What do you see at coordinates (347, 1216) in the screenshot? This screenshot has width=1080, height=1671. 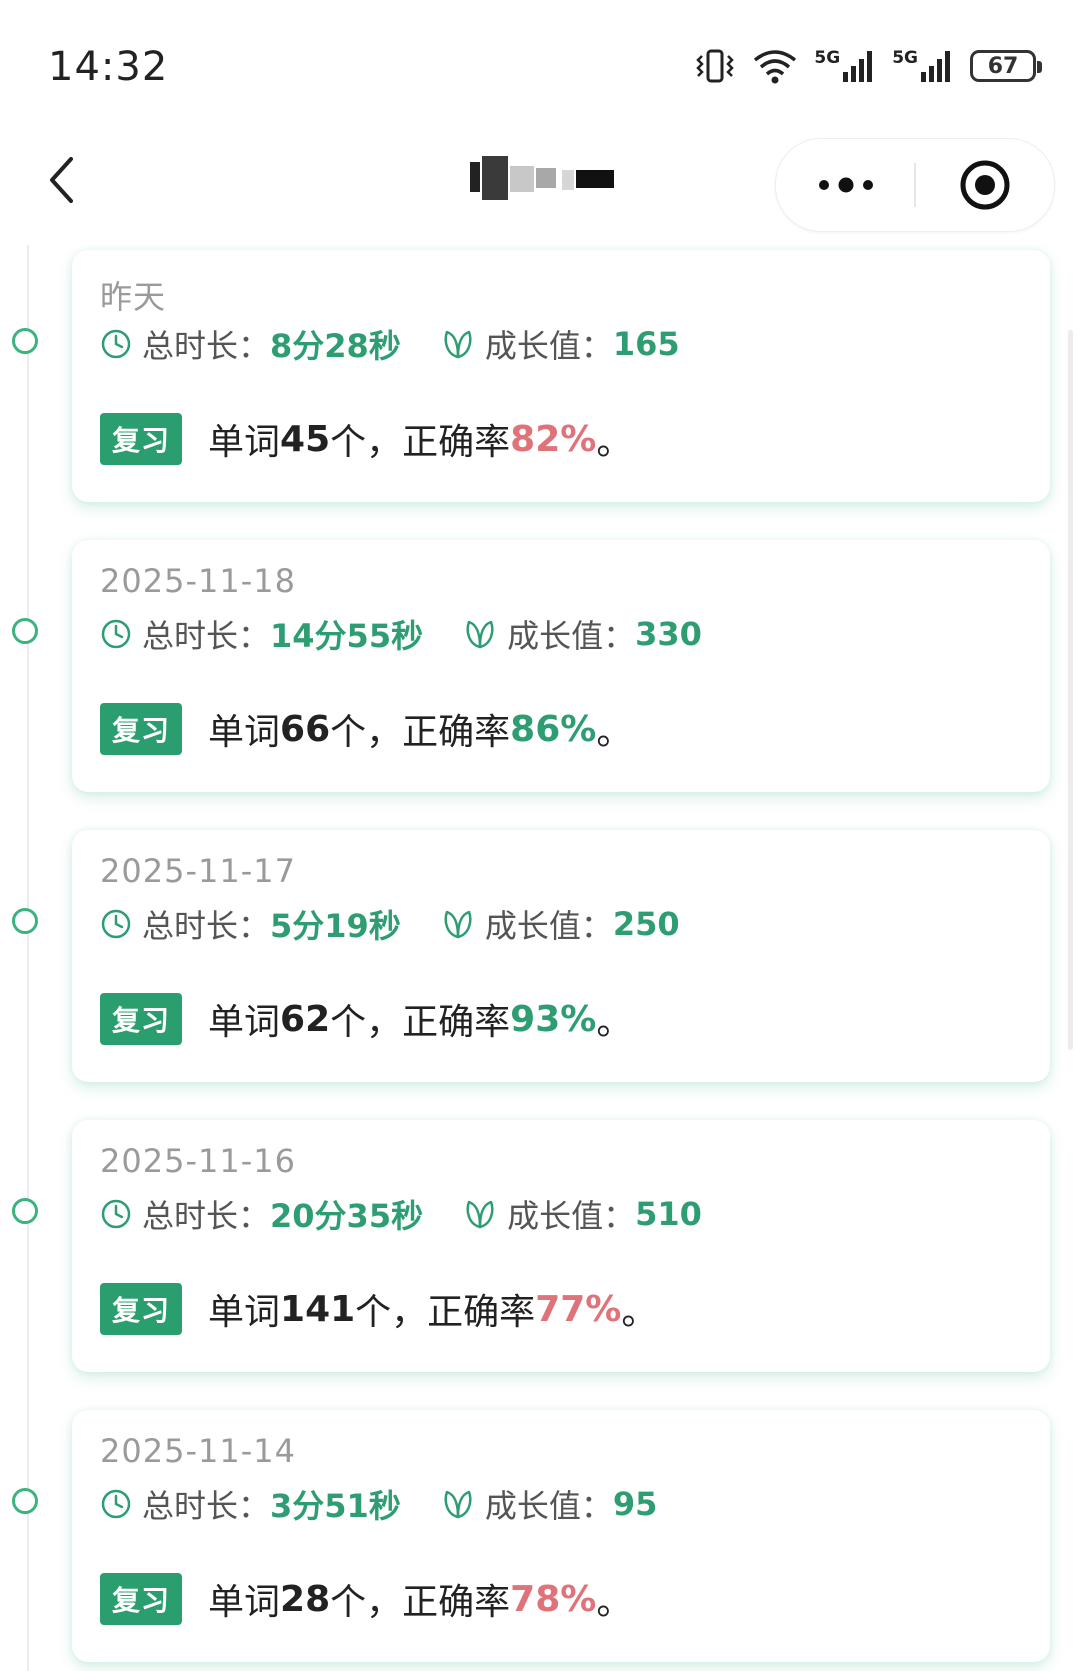 I see `duration-value: 20分35秒` at bounding box center [347, 1216].